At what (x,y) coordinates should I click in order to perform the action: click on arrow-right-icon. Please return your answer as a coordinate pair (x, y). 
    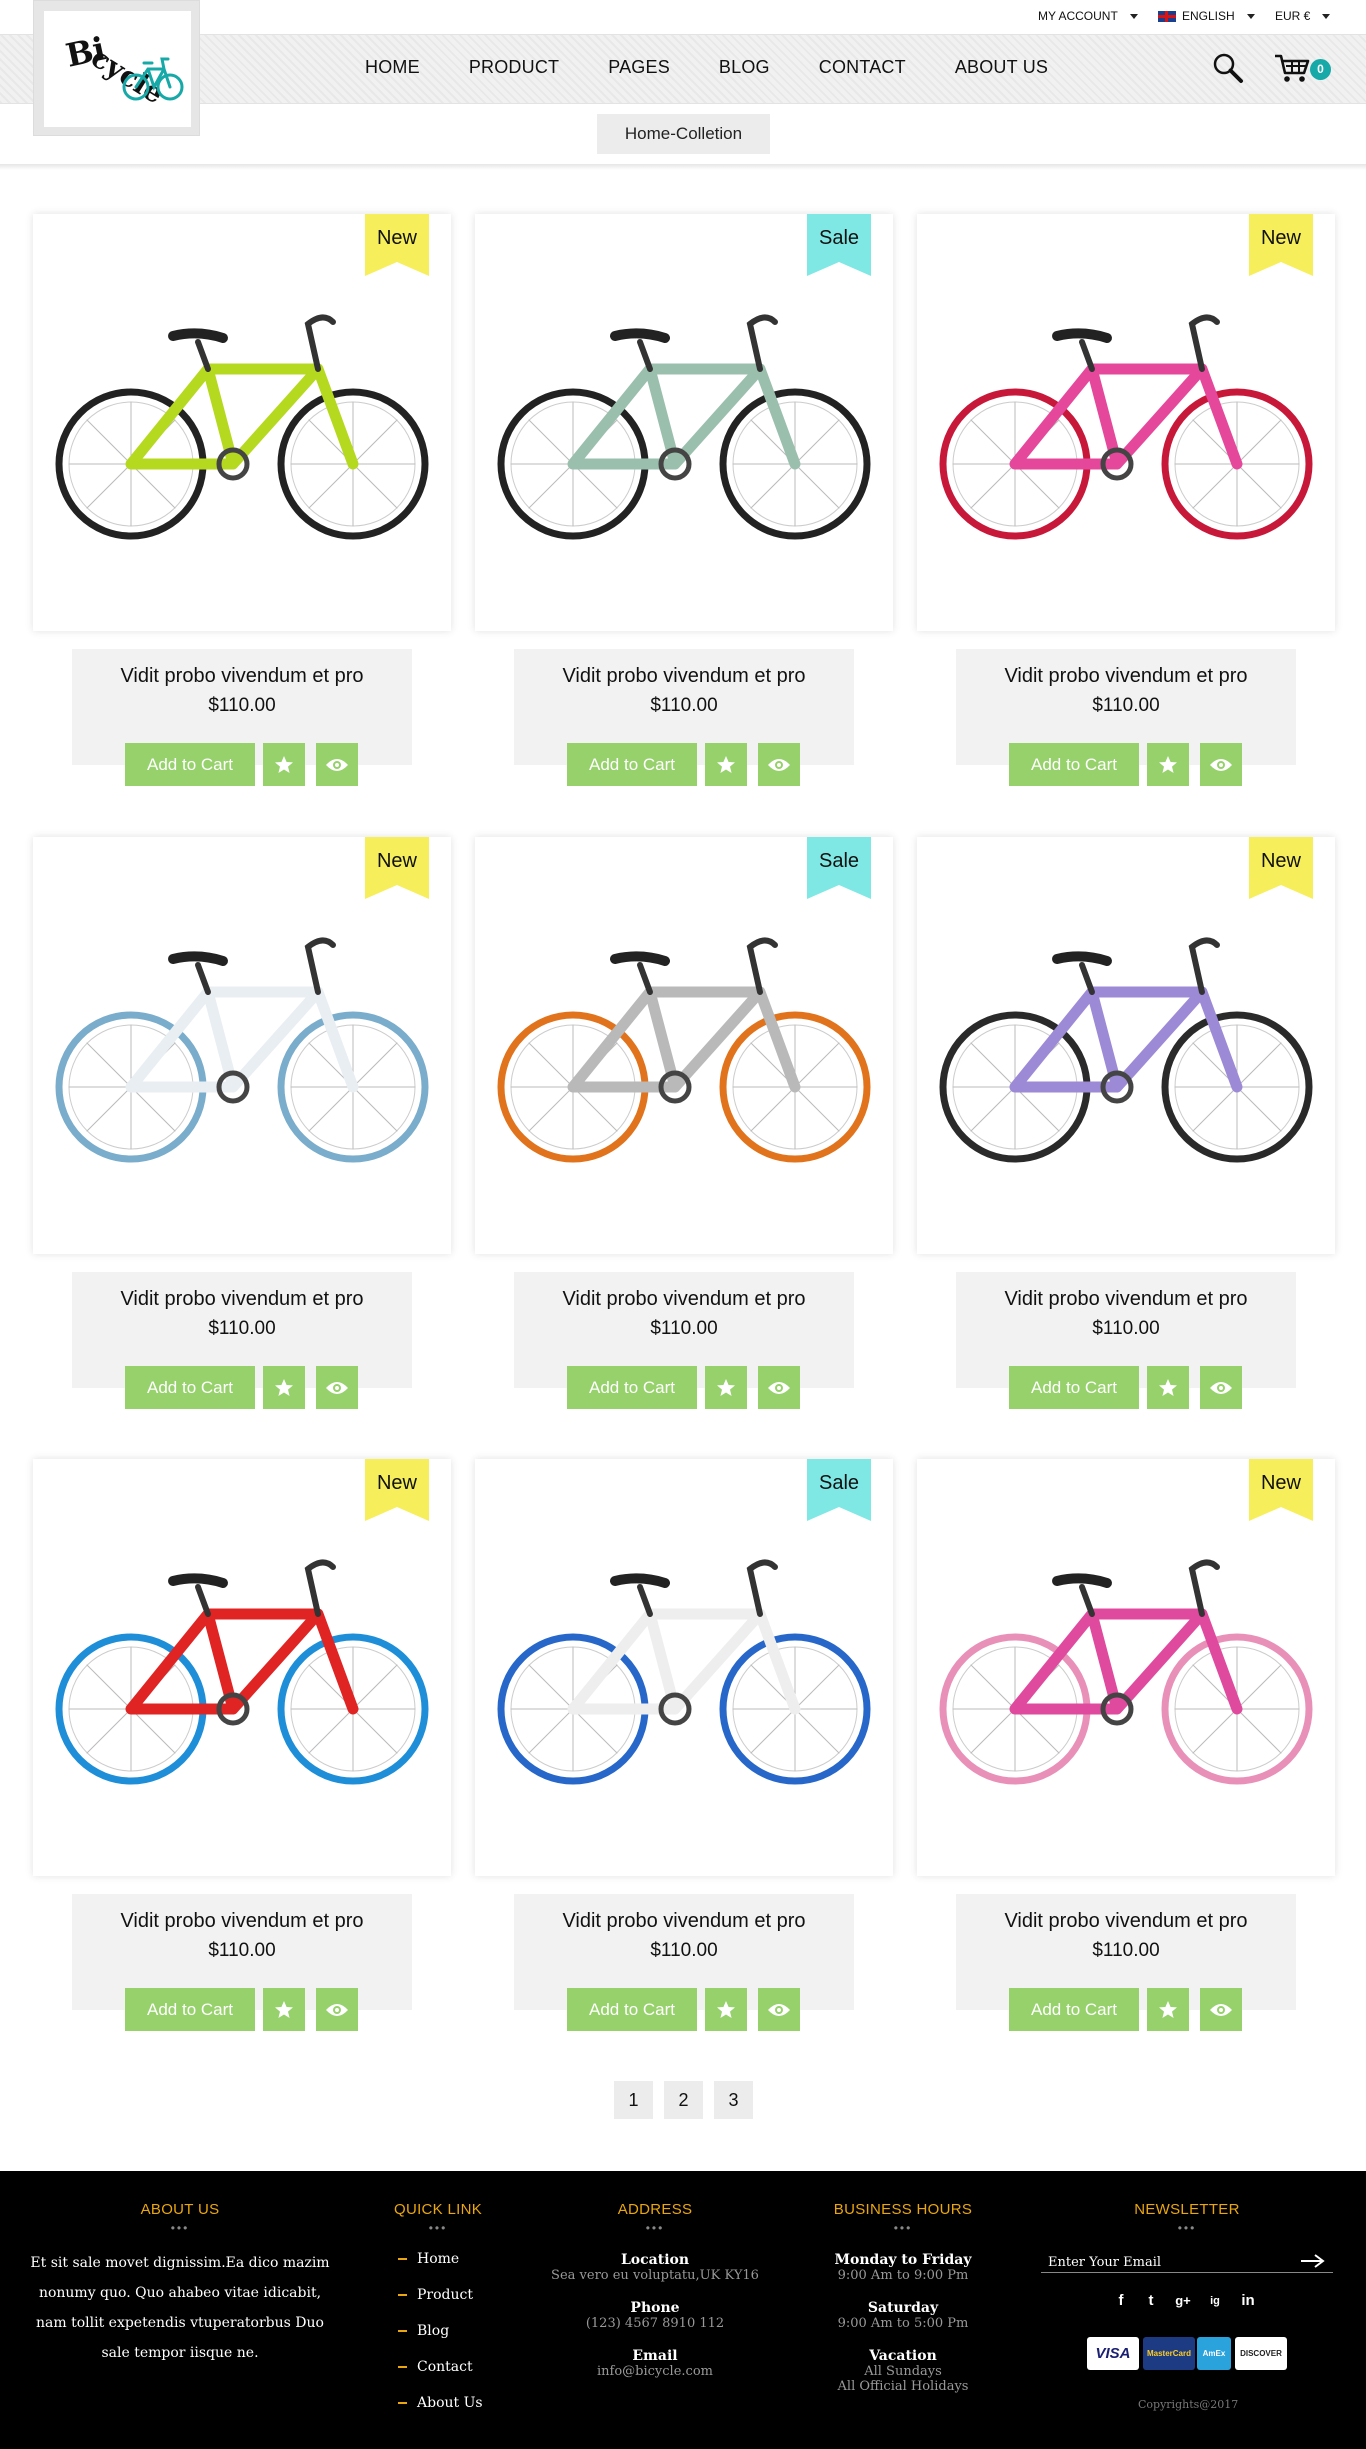
    Looking at the image, I should click on (1313, 2261).